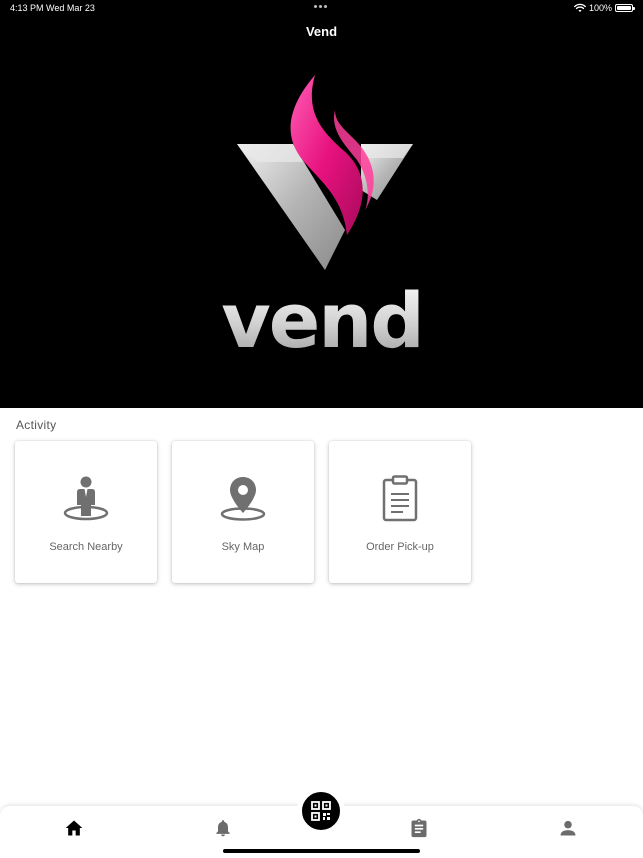 The image size is (643, 858). I want to click on wifi-icon, so click(580, 7).